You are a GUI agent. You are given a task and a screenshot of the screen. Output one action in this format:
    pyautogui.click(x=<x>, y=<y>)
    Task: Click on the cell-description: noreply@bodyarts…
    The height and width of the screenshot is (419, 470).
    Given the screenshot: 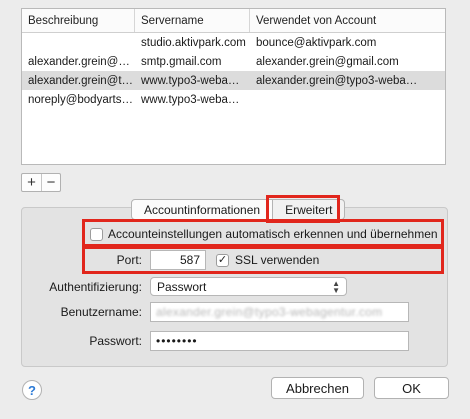 What is the action you would take?
    pyautogui.click(x=80, y=99)
    